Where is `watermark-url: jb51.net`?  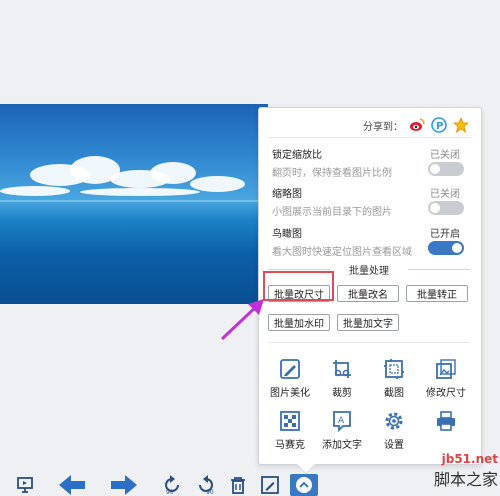
watermark-url: jb51.net is located at coordinates (469, 459).